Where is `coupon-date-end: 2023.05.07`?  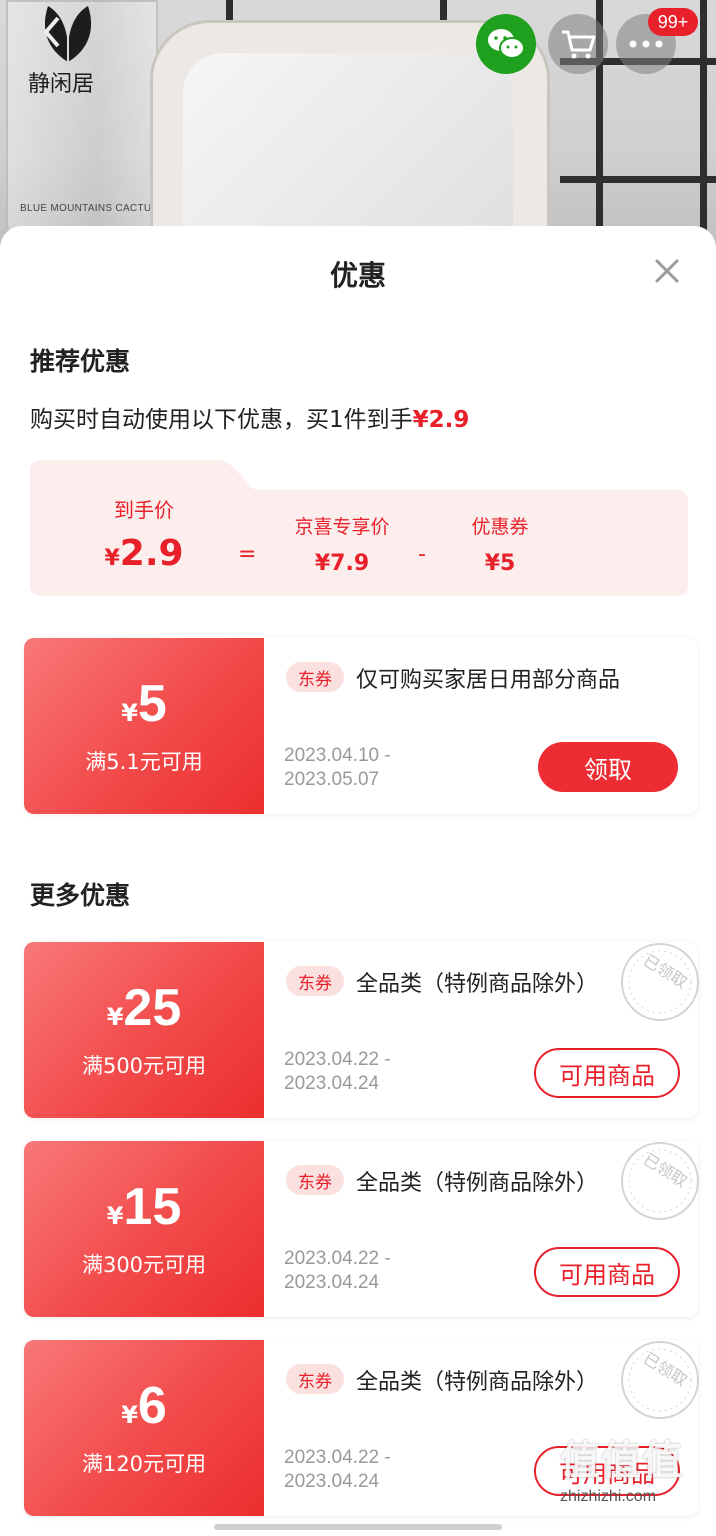 coupon-date-end: 2023.05.07 is located at coordinates (332, 779).